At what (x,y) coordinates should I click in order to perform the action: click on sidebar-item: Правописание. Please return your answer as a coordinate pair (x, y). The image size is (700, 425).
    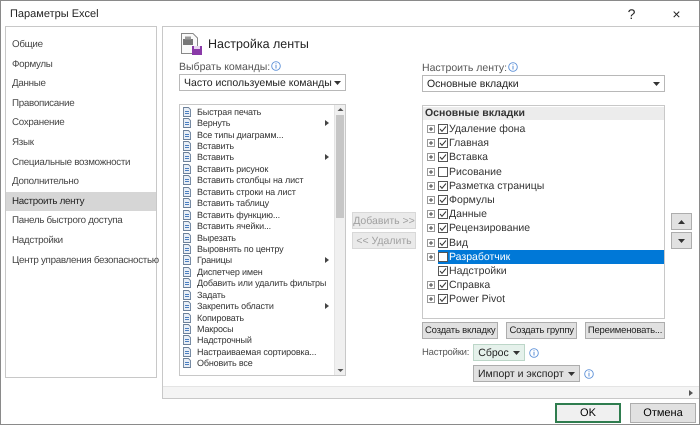
    Looking at the image, I should click on (81, 104).